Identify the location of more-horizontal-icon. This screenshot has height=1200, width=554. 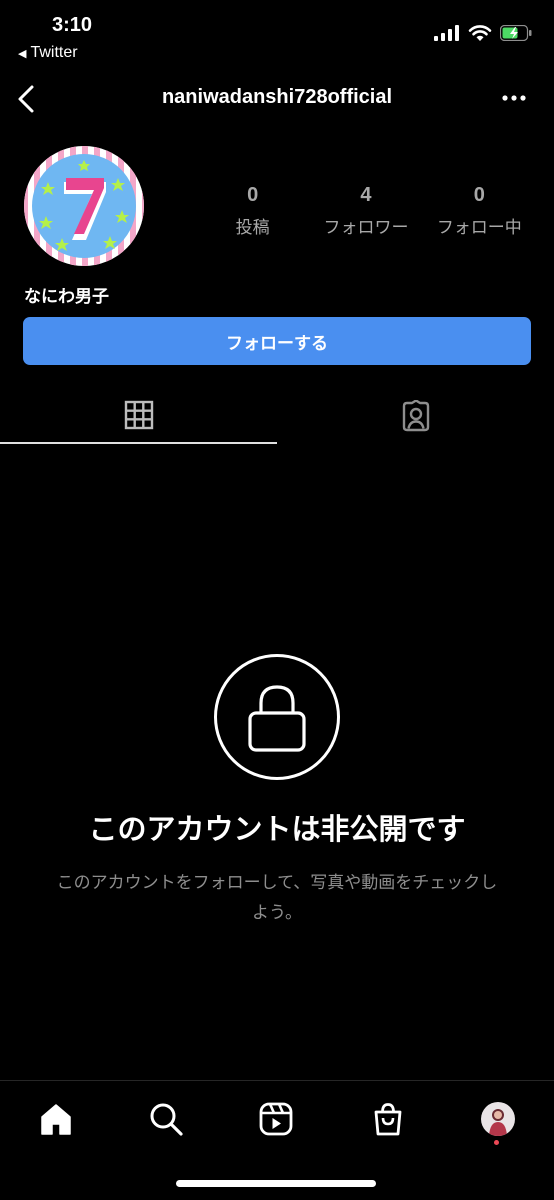
(514, 98).